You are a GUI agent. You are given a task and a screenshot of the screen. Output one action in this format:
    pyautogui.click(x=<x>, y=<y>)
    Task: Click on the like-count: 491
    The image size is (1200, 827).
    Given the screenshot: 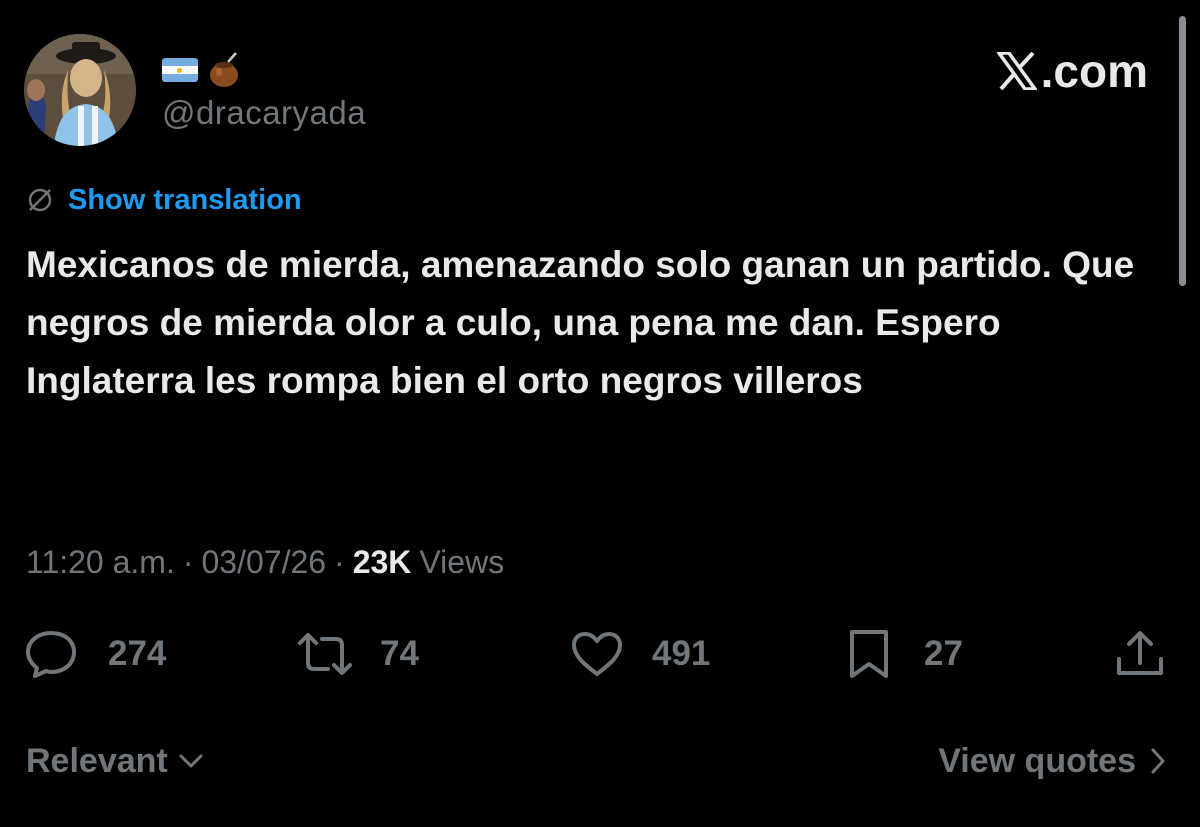 What is the action you would take?
    pyautogui.click(x=681, y=653)
    